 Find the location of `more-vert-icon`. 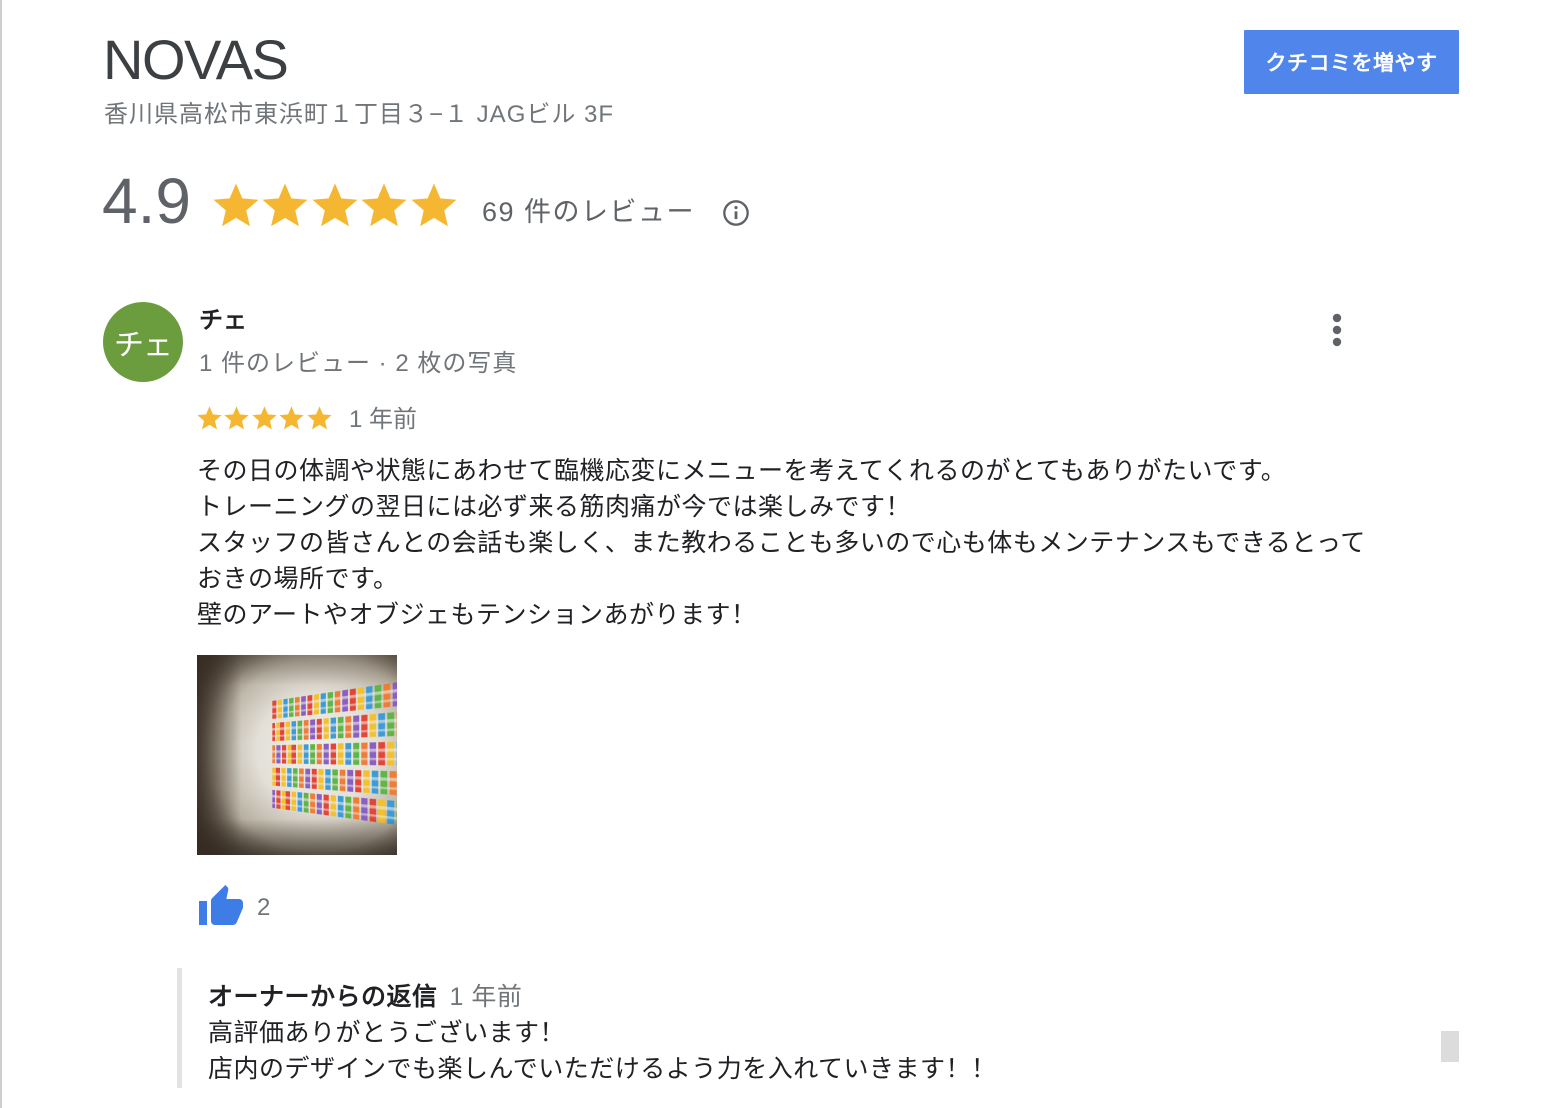

more-vert-icon is located at coordinates (1337, 330).